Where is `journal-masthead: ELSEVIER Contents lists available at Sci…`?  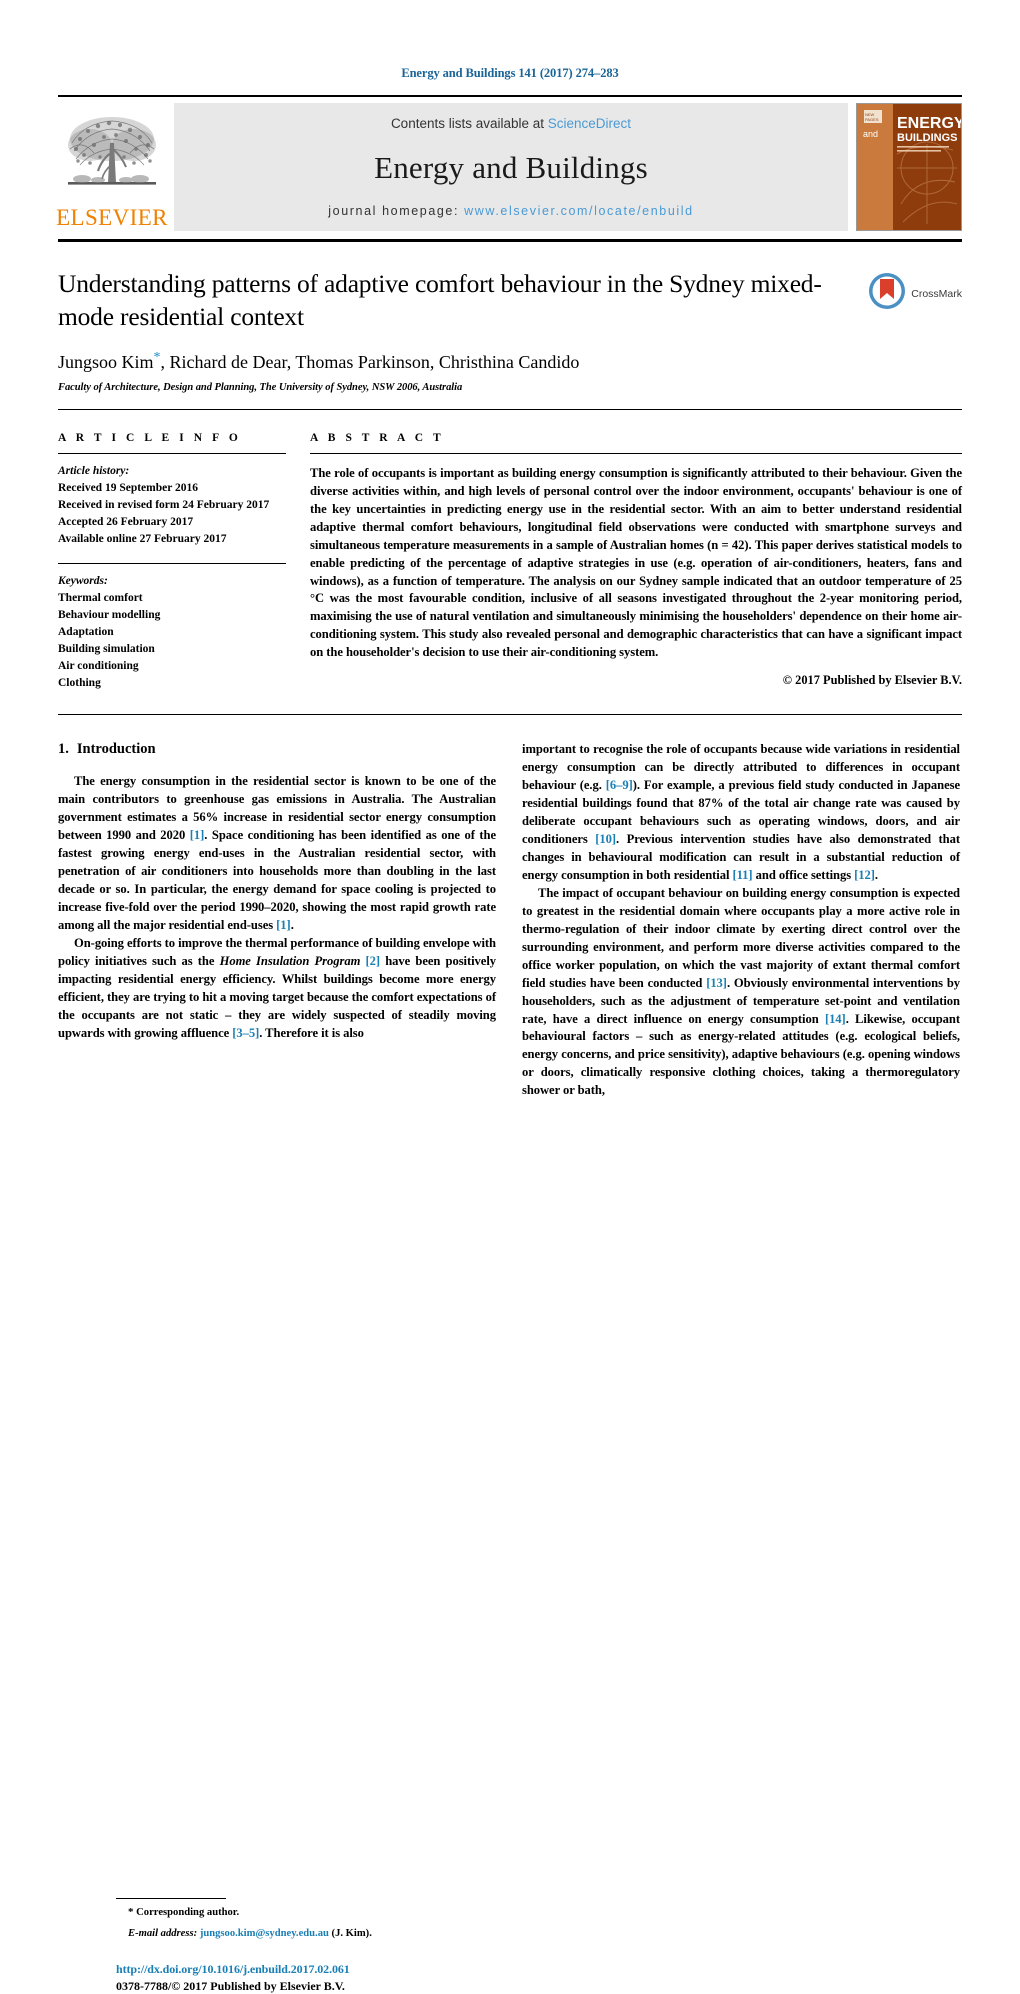 journal-masthead: ELSEVIER Contents lists available at Sci… is located at coordinates (509, 167).